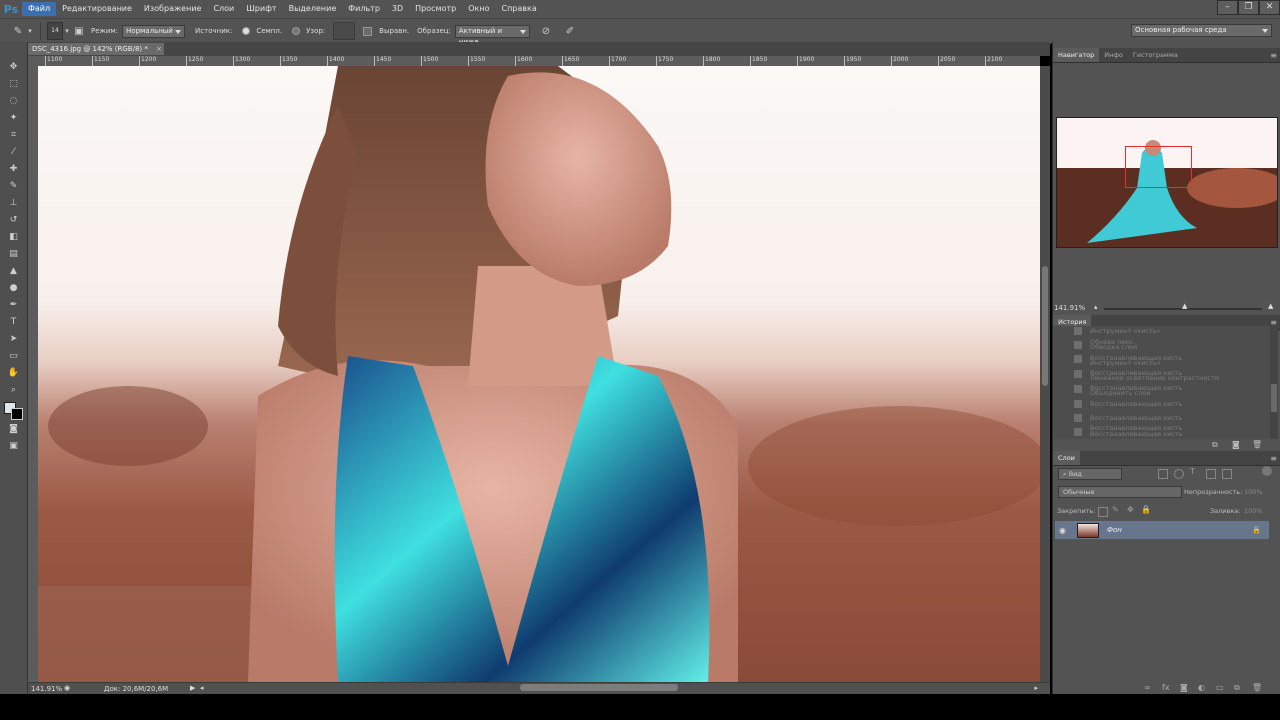  What do you see at coordinates (1201, 687) in the screenshot?
I see `adjustment-layer-icon: ◐` at bounding box center [1201, 687].